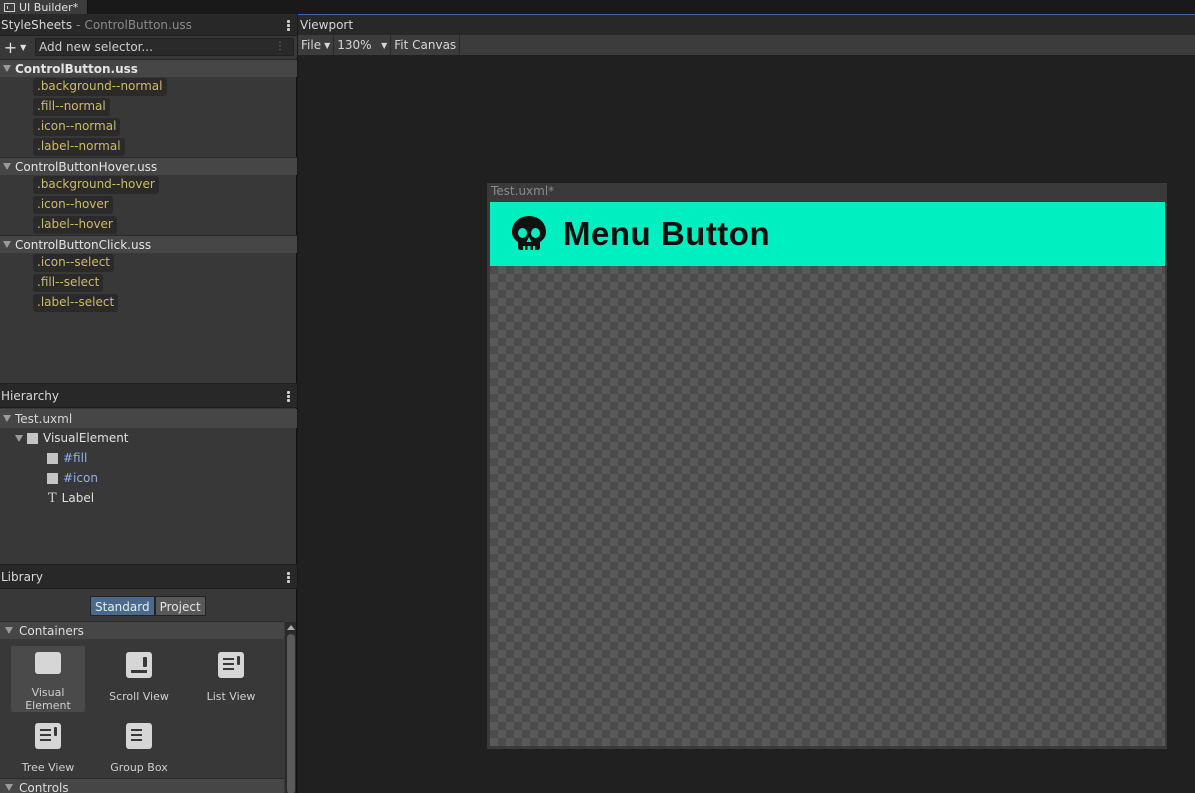  What do you see at coordinates (148, 107) in the screenshot?
I see `selector-row: .fill--normal` at bounding box center [148, 107].